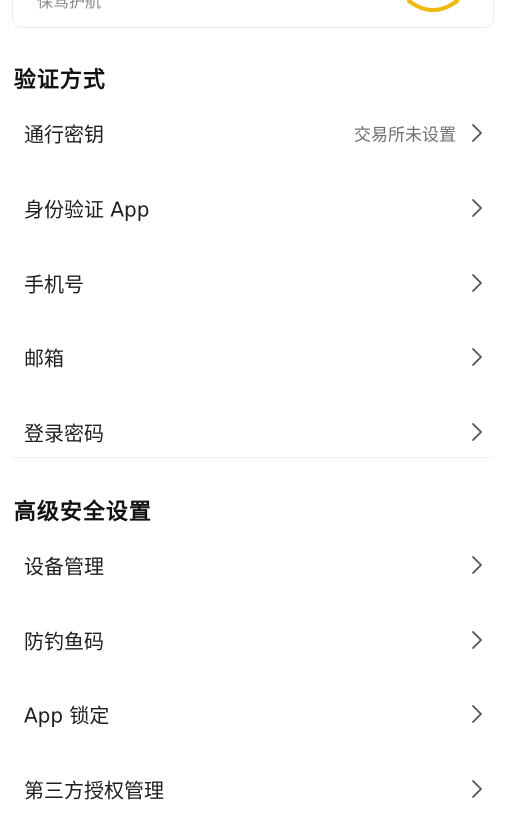  What do you see at coordinates (64, 566) in the screenshot?
I see `row-device-management-label: 设备管理` at bounding box center [64, 566].